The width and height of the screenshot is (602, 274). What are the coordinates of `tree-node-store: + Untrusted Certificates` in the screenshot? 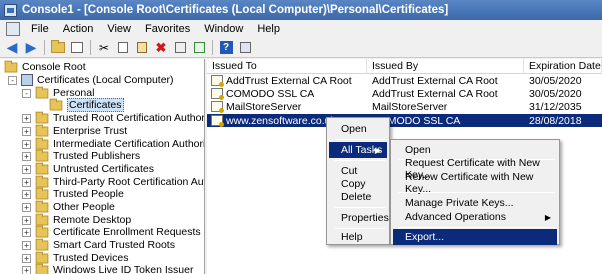 It's located at (88, 168).